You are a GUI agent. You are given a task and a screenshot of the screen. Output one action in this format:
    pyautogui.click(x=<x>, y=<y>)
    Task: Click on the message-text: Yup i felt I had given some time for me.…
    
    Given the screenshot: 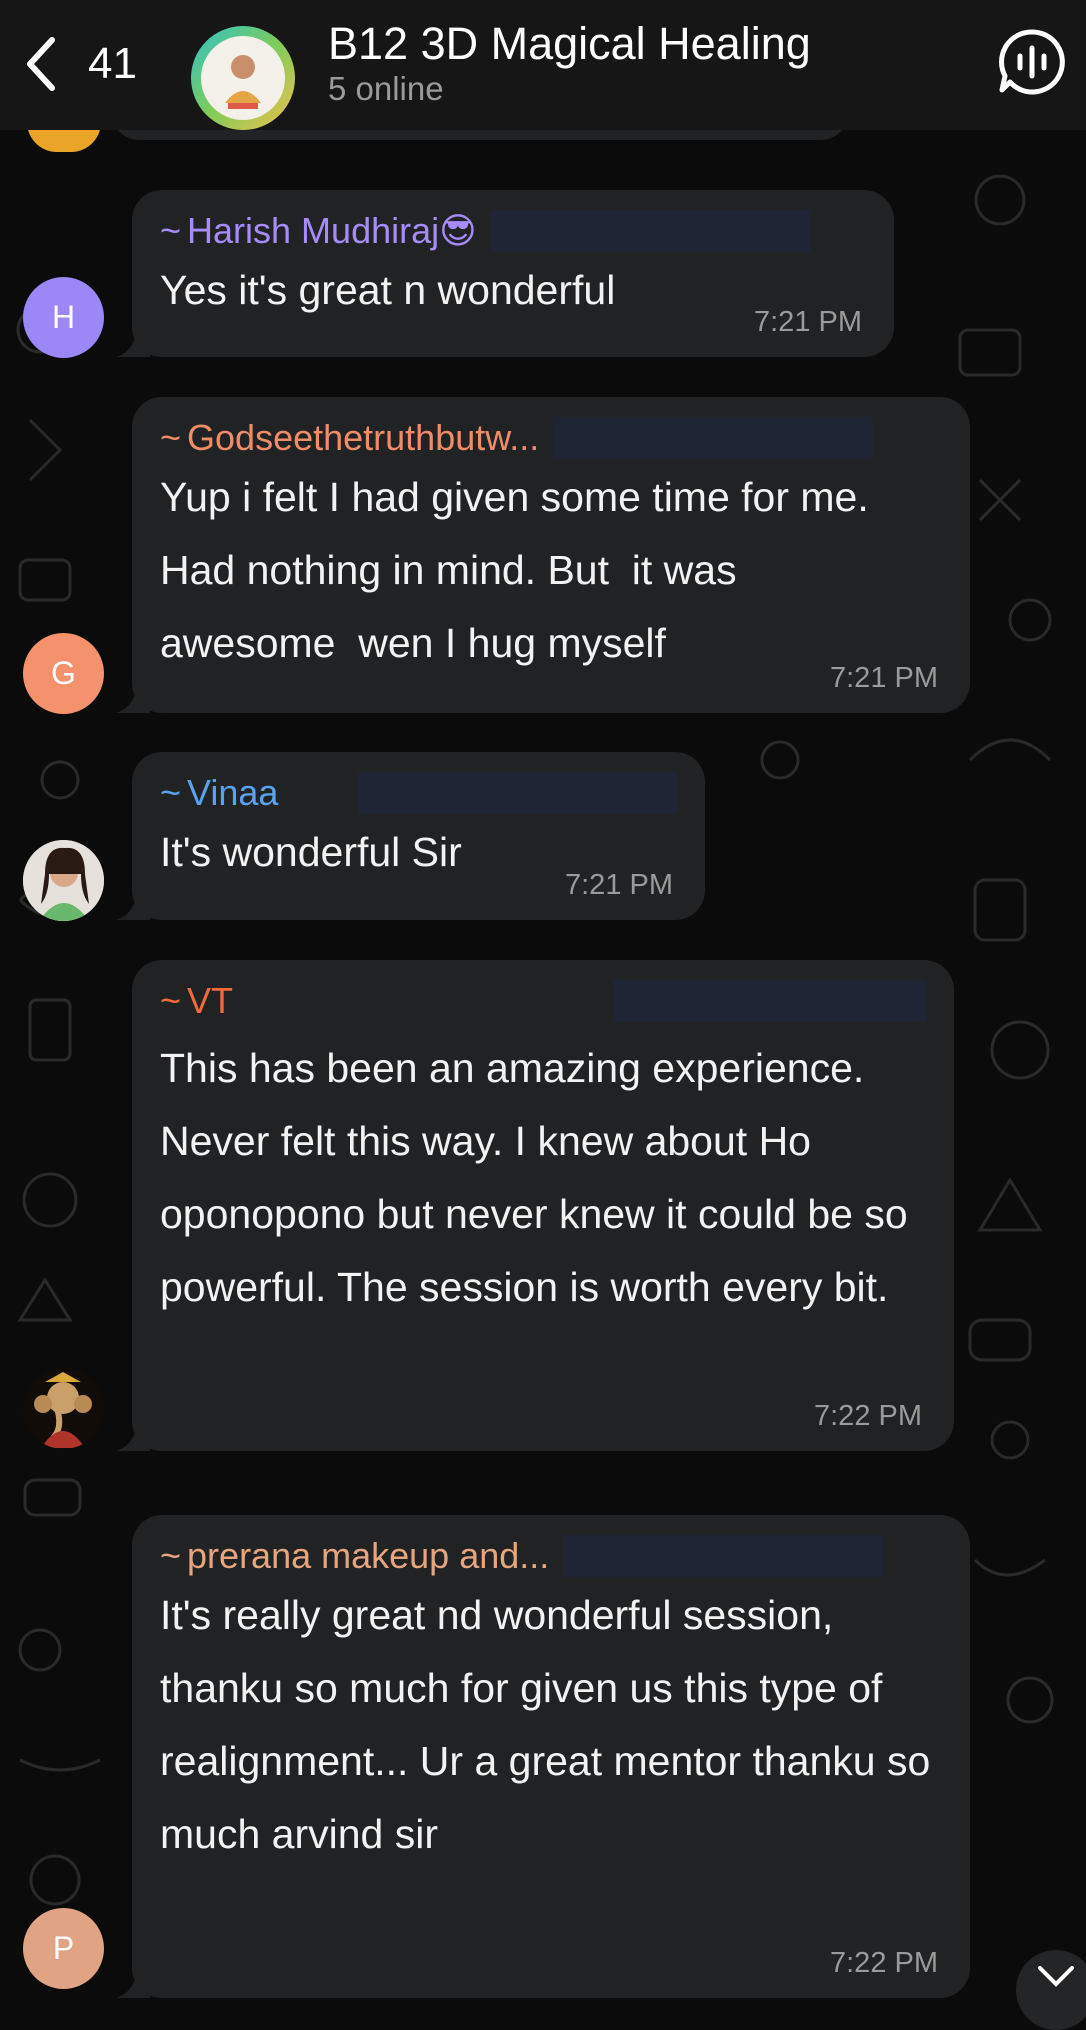 What is the action you would take?
    pyautogui.click(x=520, y=570)
    